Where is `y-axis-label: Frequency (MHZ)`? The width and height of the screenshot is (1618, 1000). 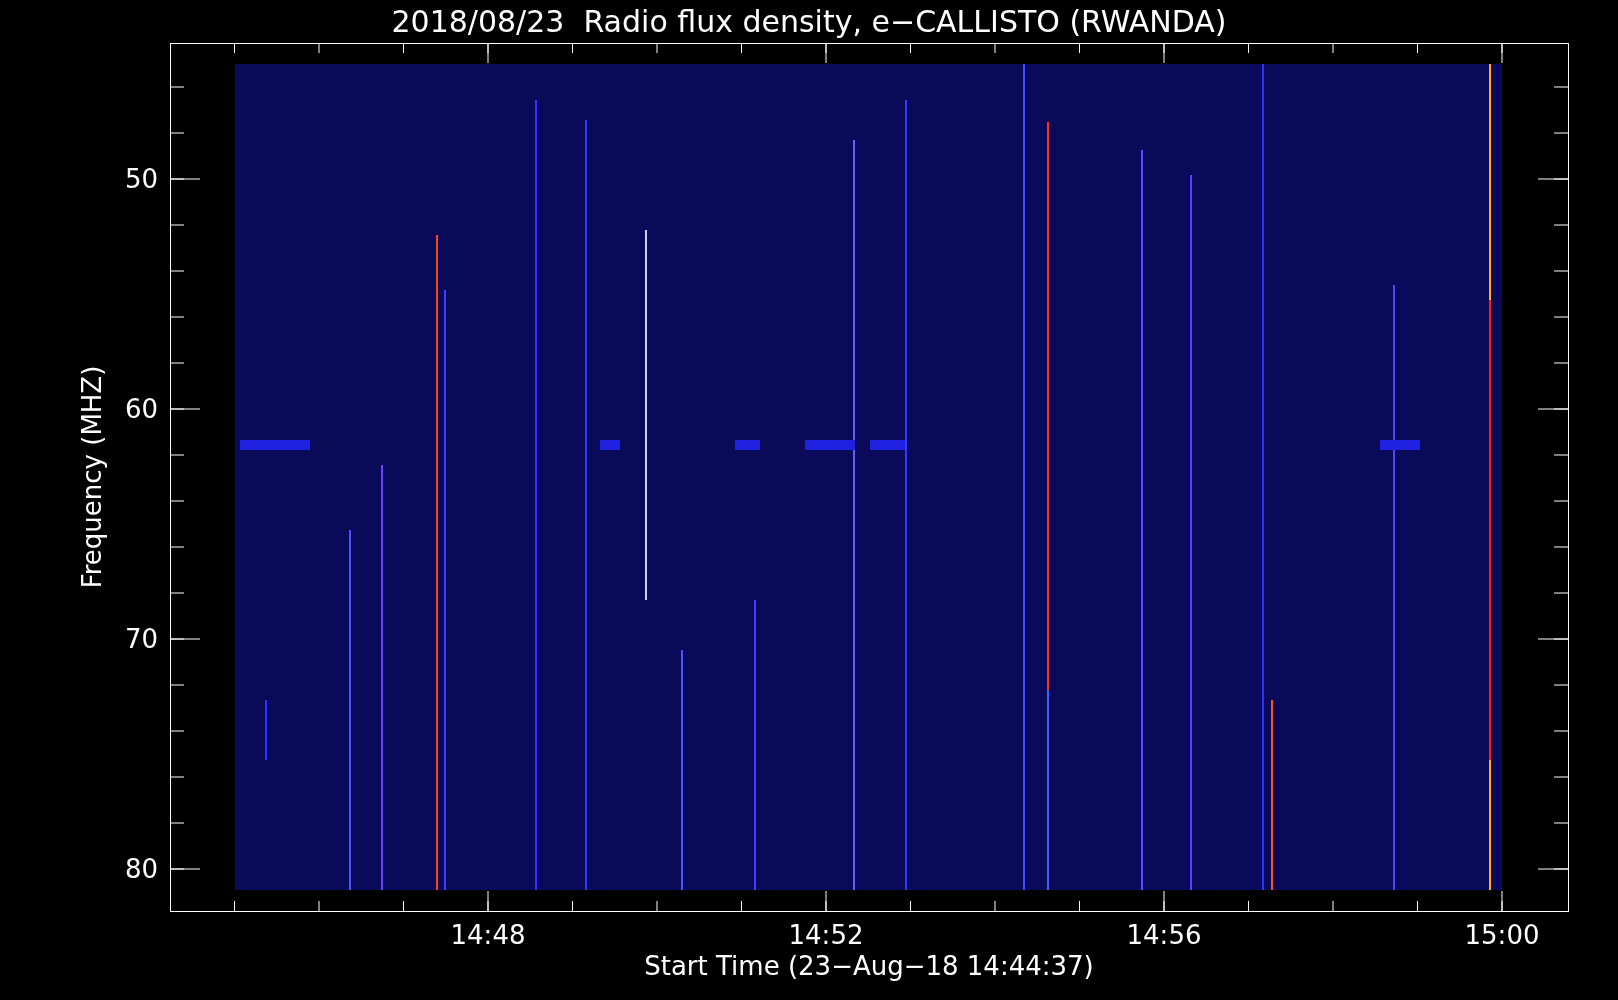 y-axis-label: Frequency (MHZ) is located at coordinates (92, 477).